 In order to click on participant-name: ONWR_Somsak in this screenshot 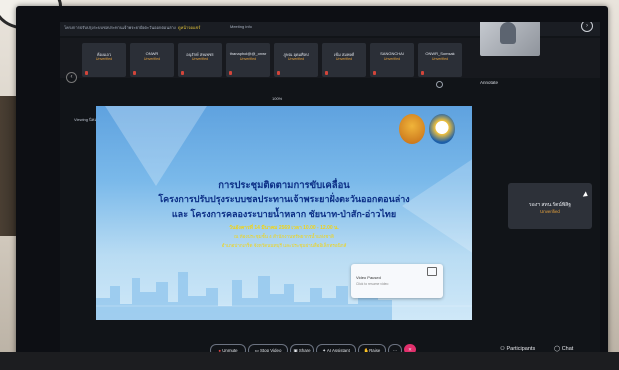, I will do `click(440, 53)`.